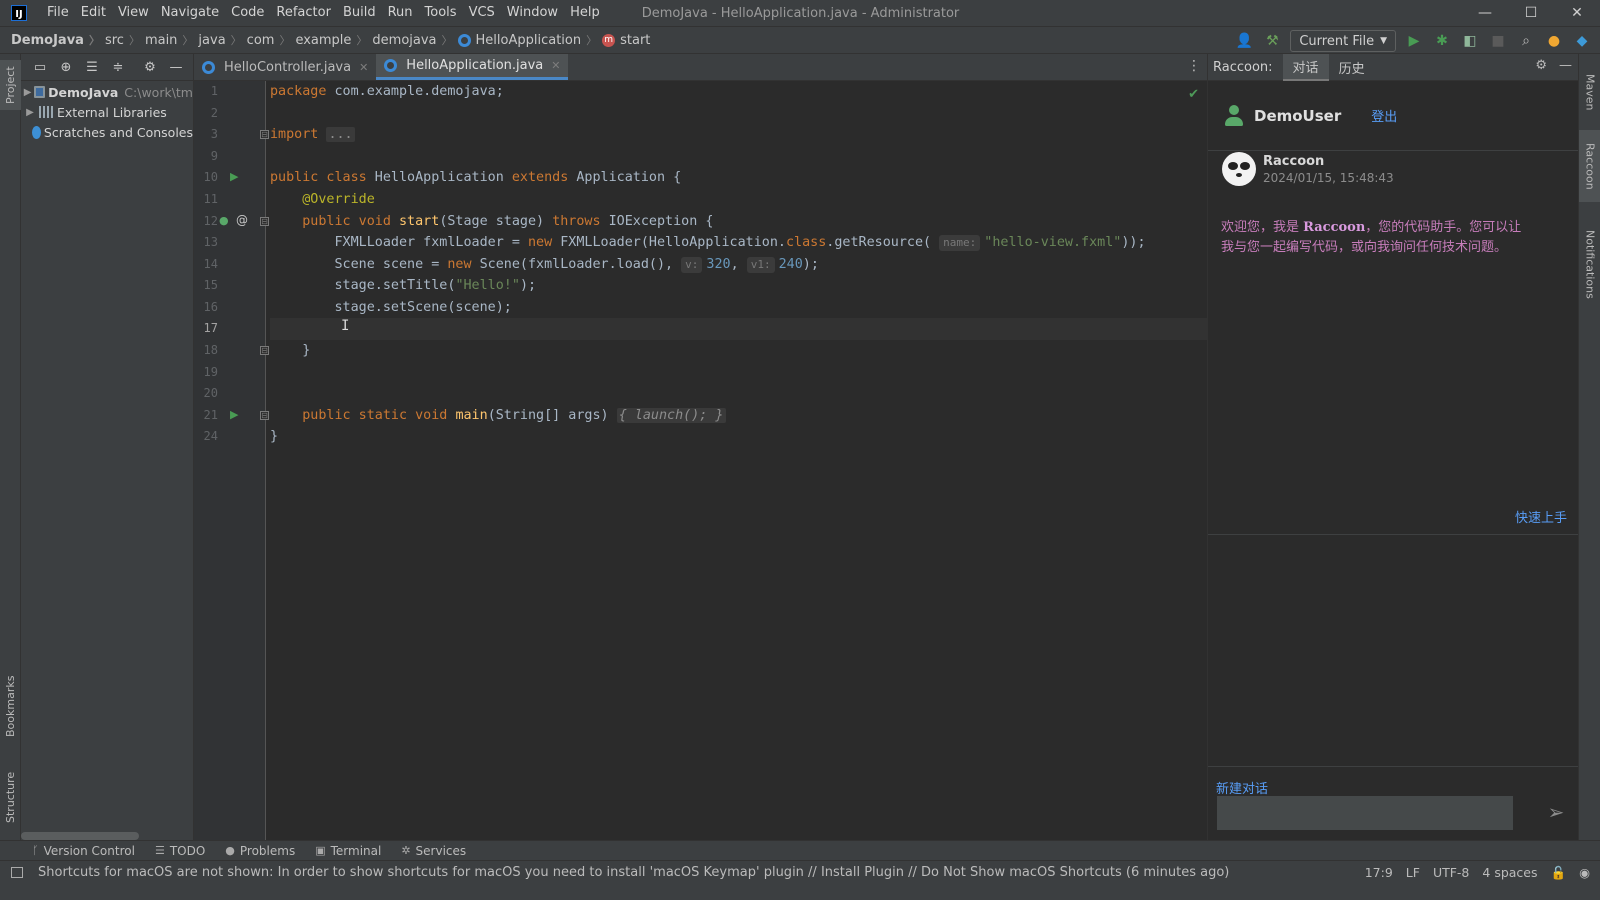  What do you see at coordinates (107, 92) in the screenshot?
I see `tree-item-project: ▶ DemoJava C:\work\tm` at bounding box center [107, 92].